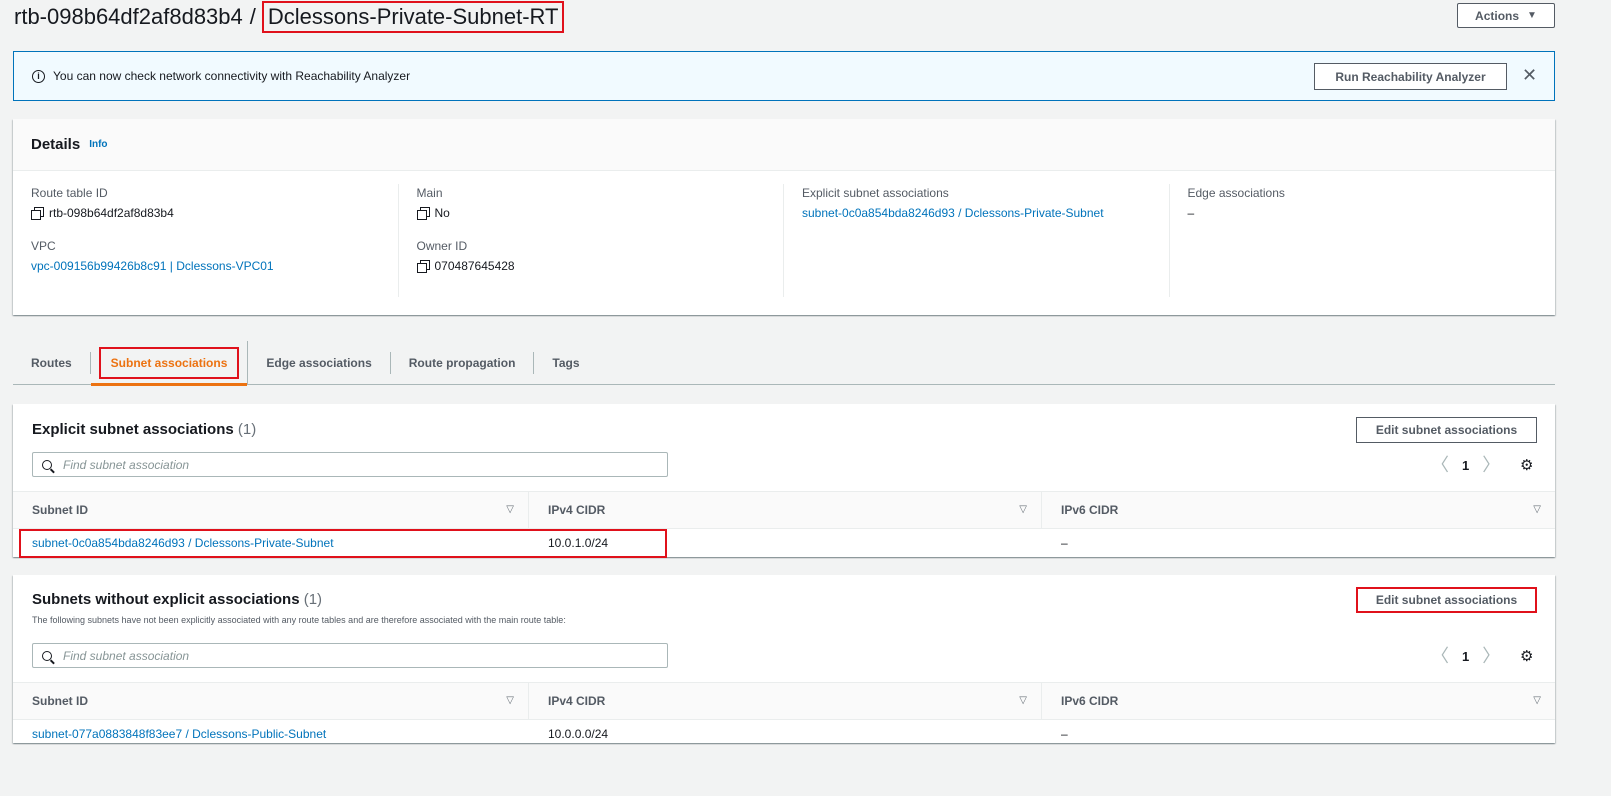 This screenshot has width=1611, height=796. I want to click on tab-edge-associations: Edge associations, so click(319, 362).